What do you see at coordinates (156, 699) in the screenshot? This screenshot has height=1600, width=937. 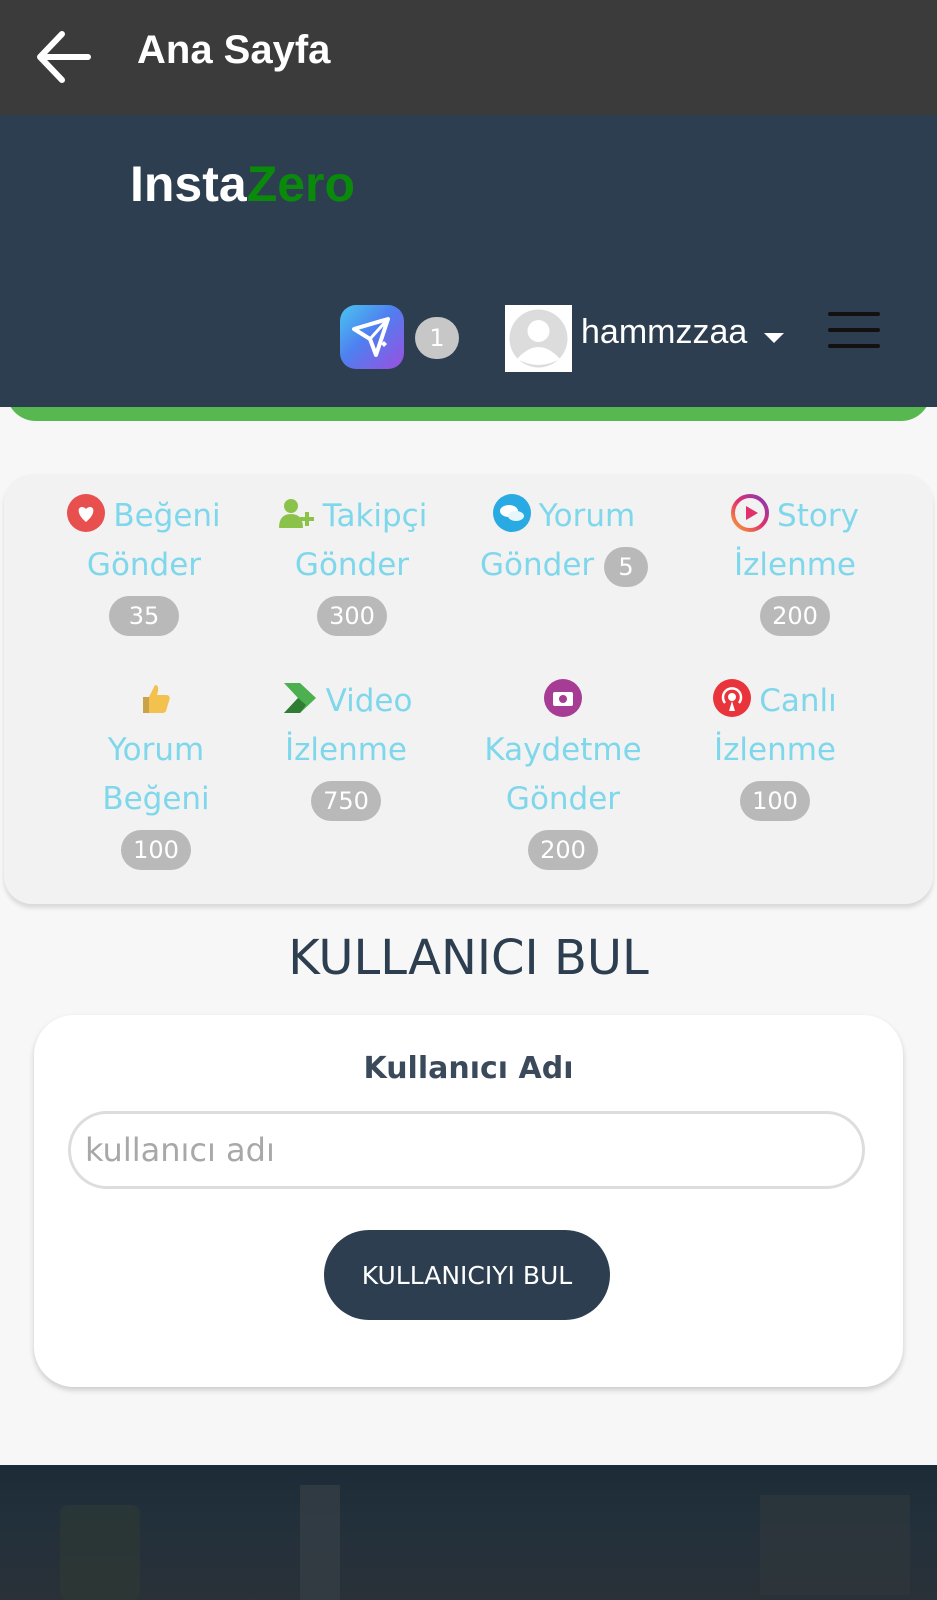 I see `thumbs-up-icon` at bounding box center [156, 699].